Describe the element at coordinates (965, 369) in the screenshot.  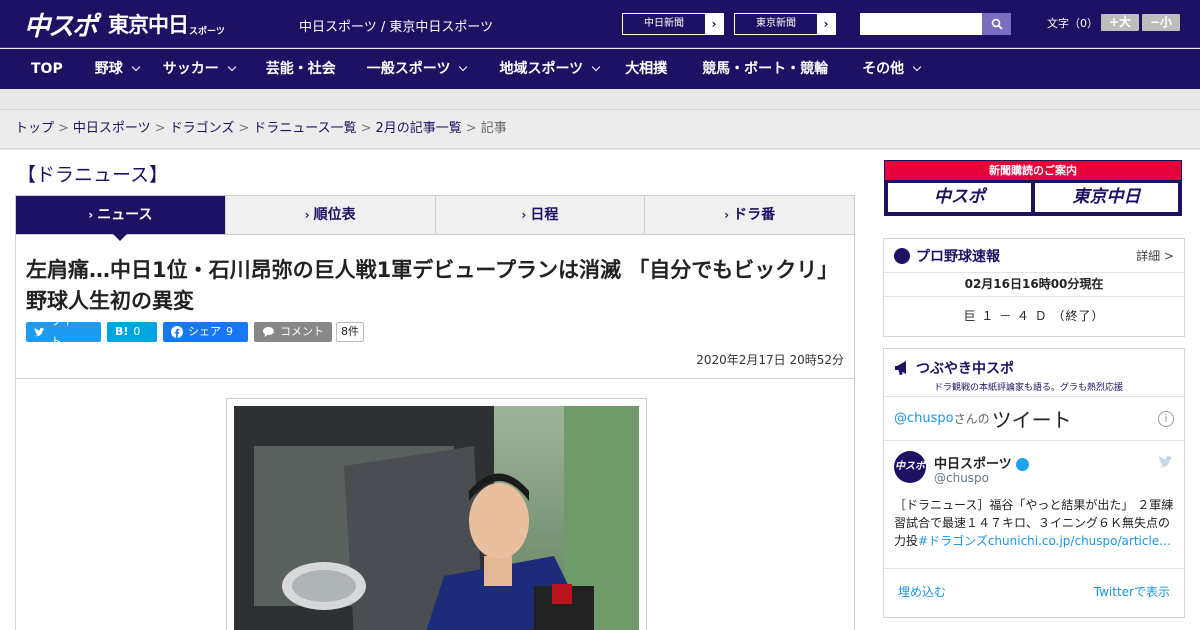
I see `widget-title: つぶやき中スポ` at that location.